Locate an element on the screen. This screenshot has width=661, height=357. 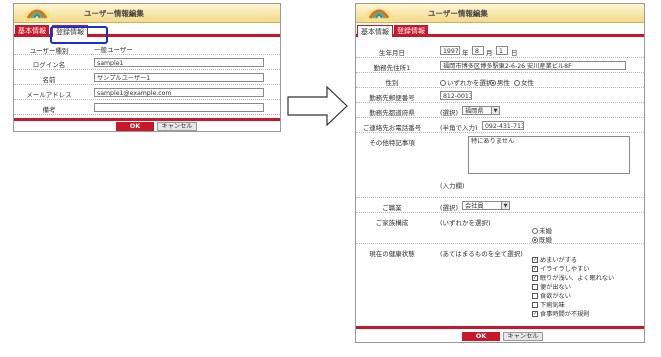
row-occupation: ご職業 (選択) 会社員 ▼ is located at coordinates (500, 205).